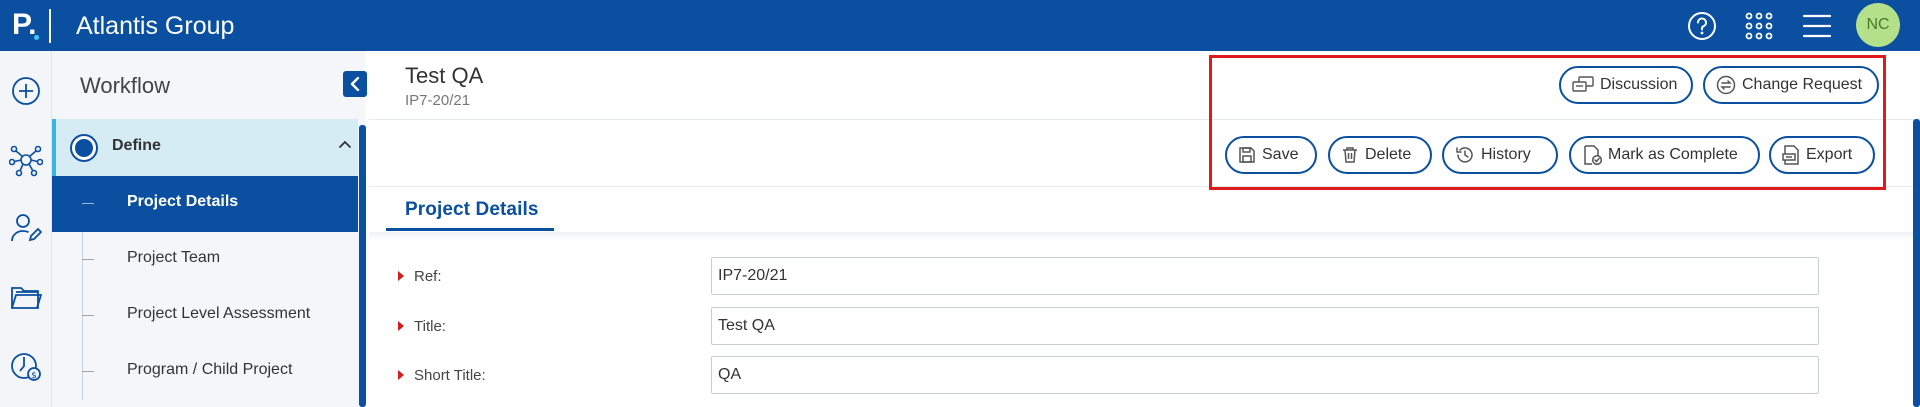 The image size is (1920, 407). I want to click on mark-as-complete-button: Mark as Complete, so click(1664, 155).